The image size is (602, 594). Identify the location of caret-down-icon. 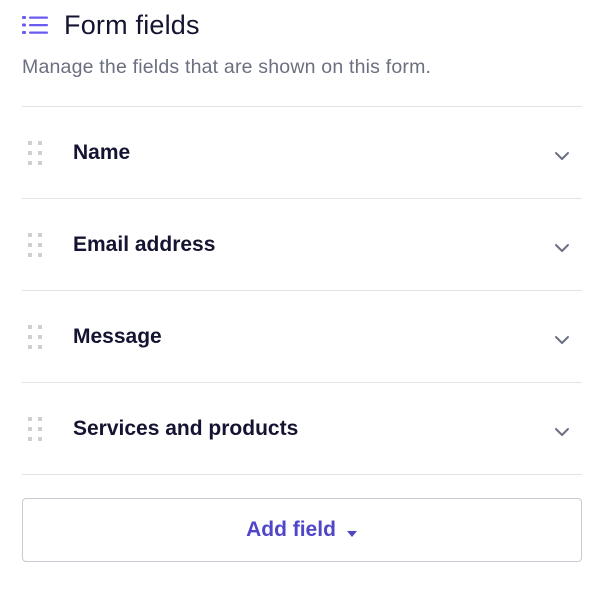
(352, 531).